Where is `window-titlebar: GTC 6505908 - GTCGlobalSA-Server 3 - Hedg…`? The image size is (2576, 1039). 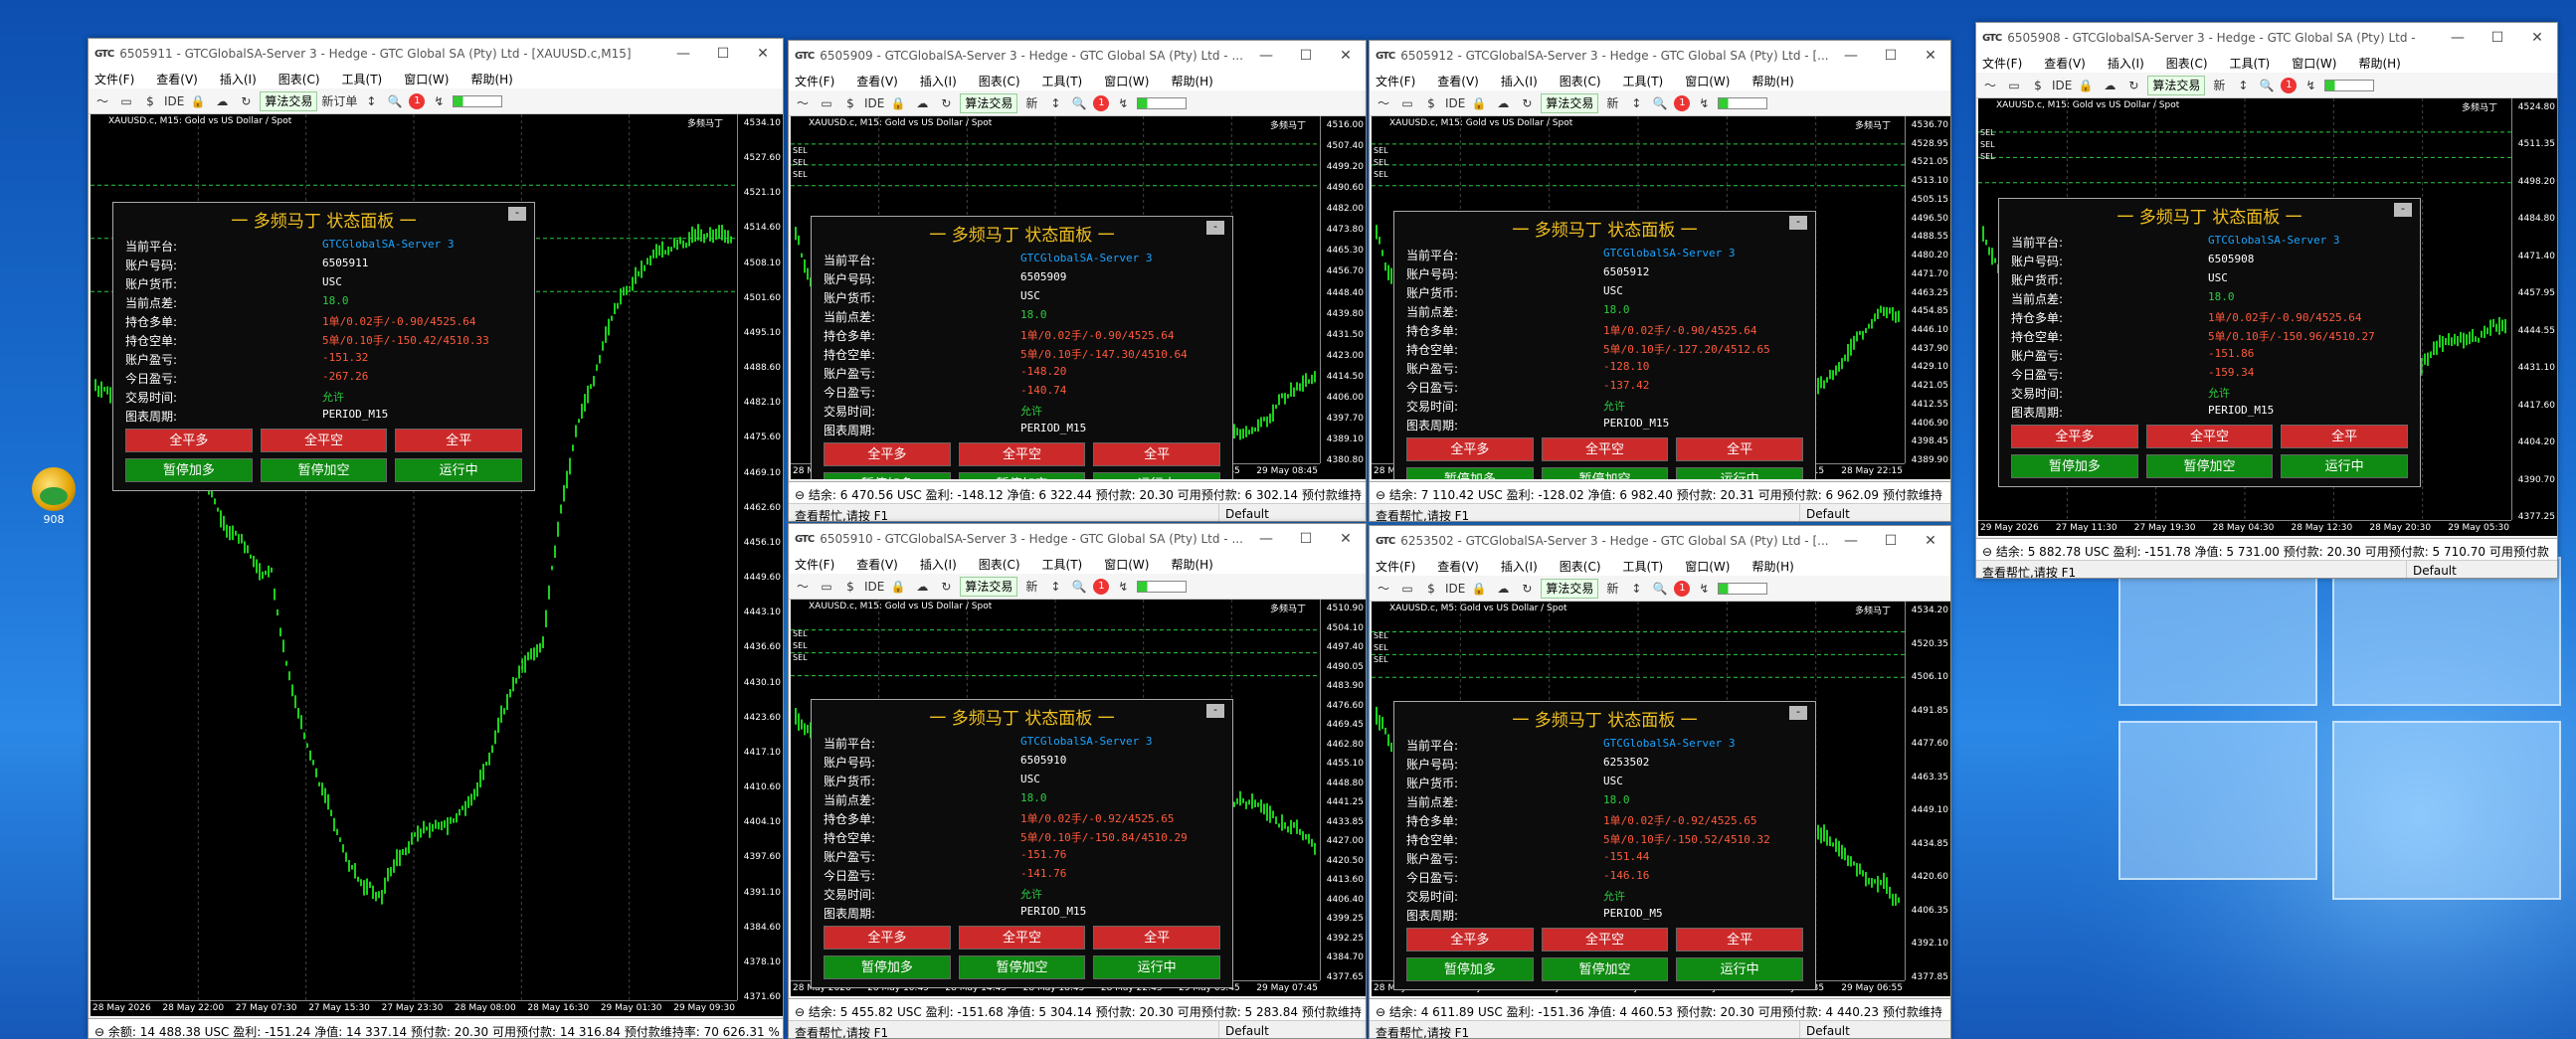
window-titlebar: GTC 6505908 - GTCGlobalSA-Server 3 - Hedg… is located at coordinates (2266, 38).